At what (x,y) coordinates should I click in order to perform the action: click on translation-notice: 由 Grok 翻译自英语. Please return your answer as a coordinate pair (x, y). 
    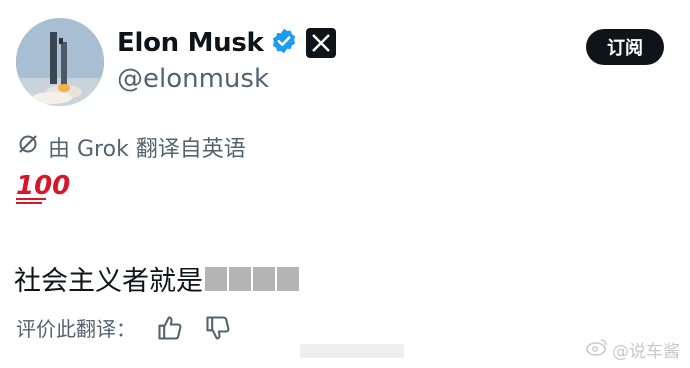
    Looking at the image, I should click on (131, 147).